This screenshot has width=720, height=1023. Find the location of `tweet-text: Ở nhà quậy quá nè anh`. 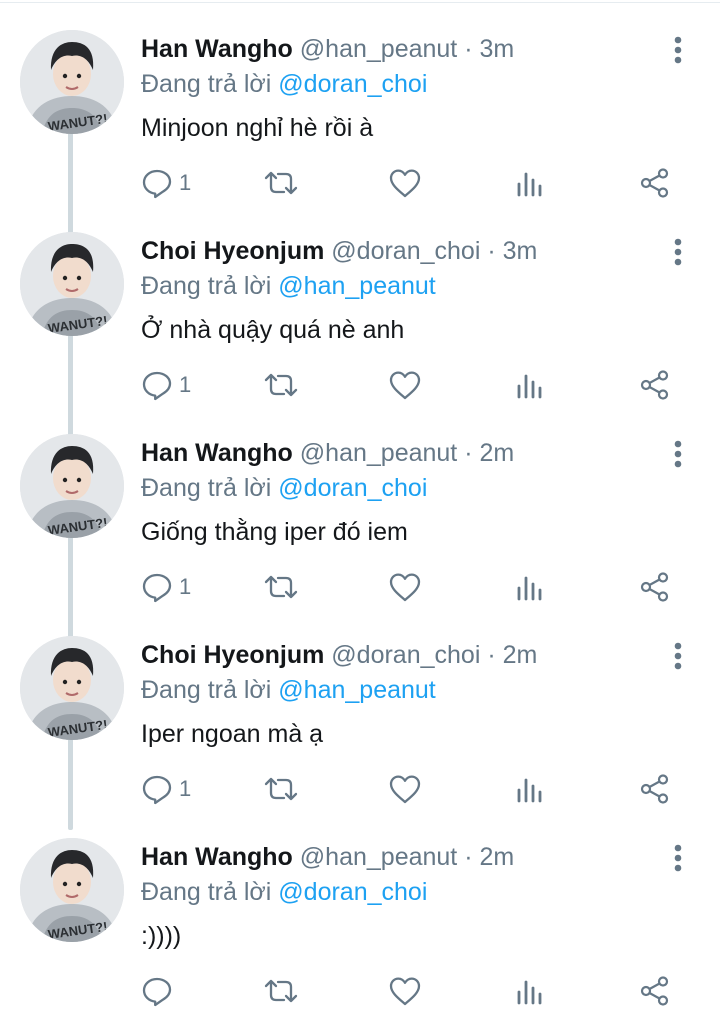

tweet-text: Ở nhà quậy quá nè anh is located at coordinates (273, 330).